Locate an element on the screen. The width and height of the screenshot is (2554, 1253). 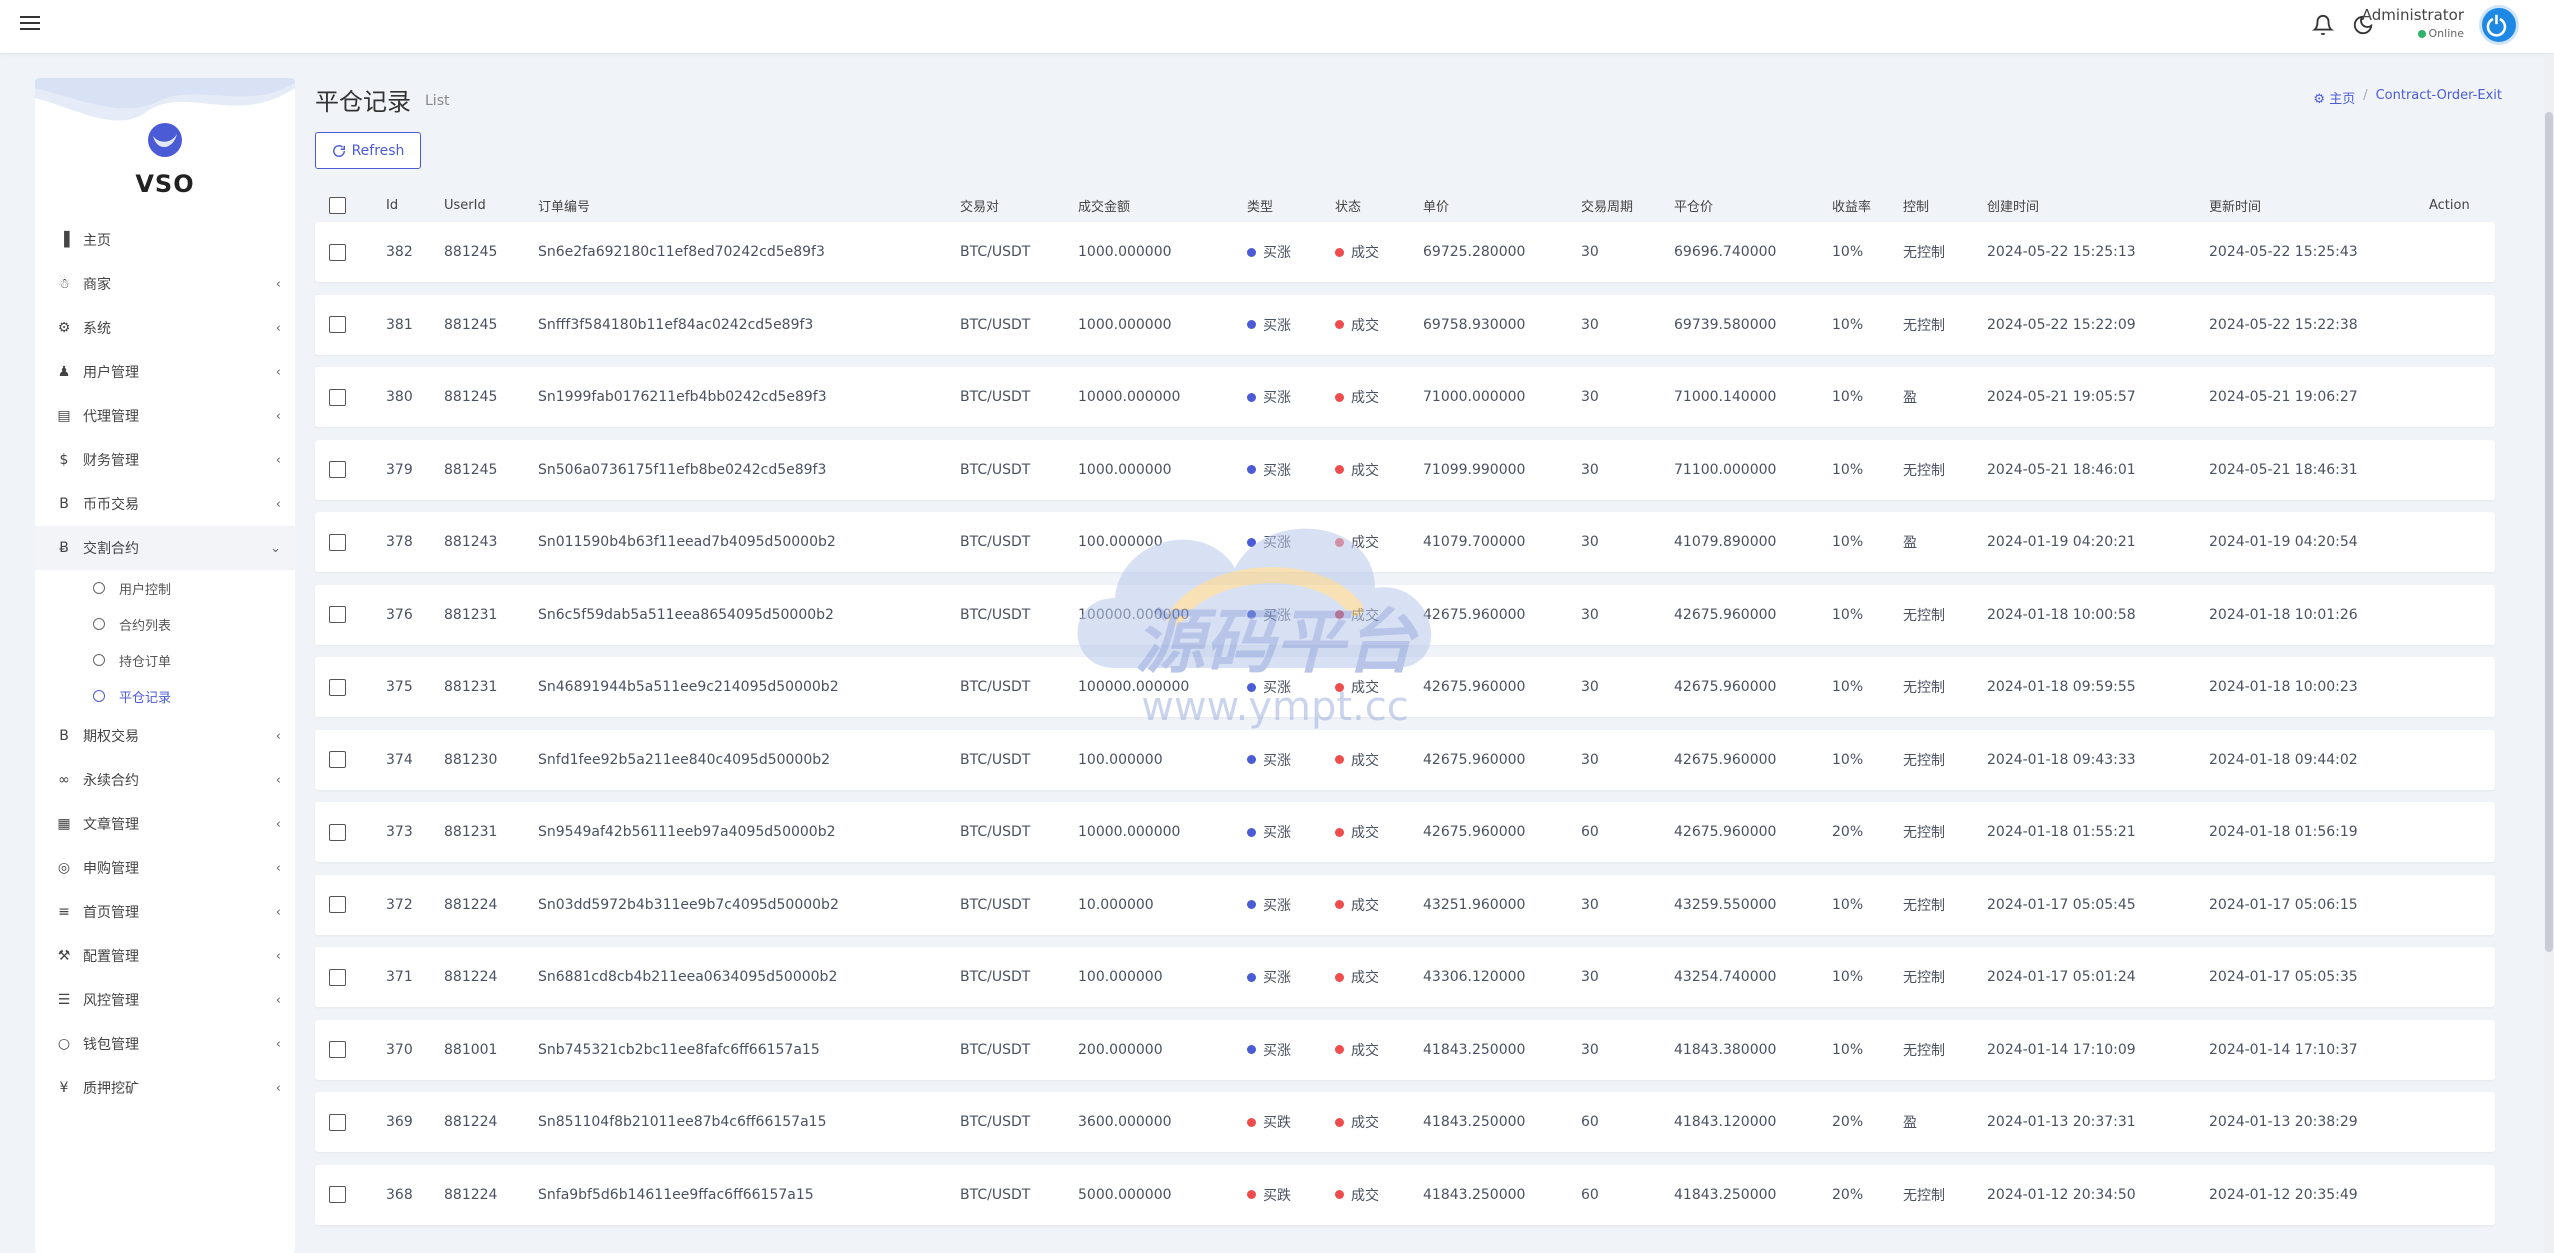
sidebar-item-7: Ƀ 交割合约 ⌄ is located at coordinates (165, 548).